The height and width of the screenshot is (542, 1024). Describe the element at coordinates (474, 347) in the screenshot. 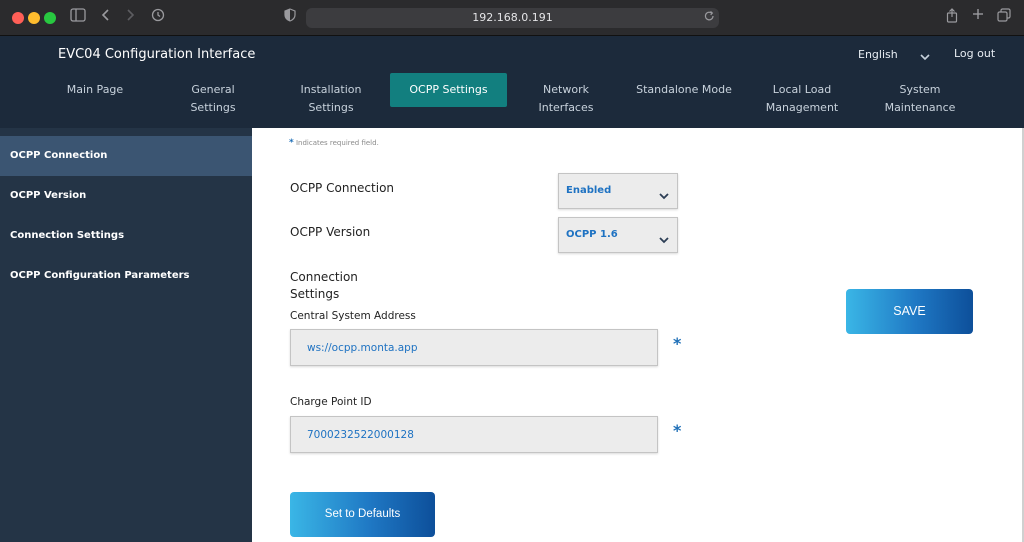

I see `central-system-address-input: ws://ocpp.monta.app` at that location.